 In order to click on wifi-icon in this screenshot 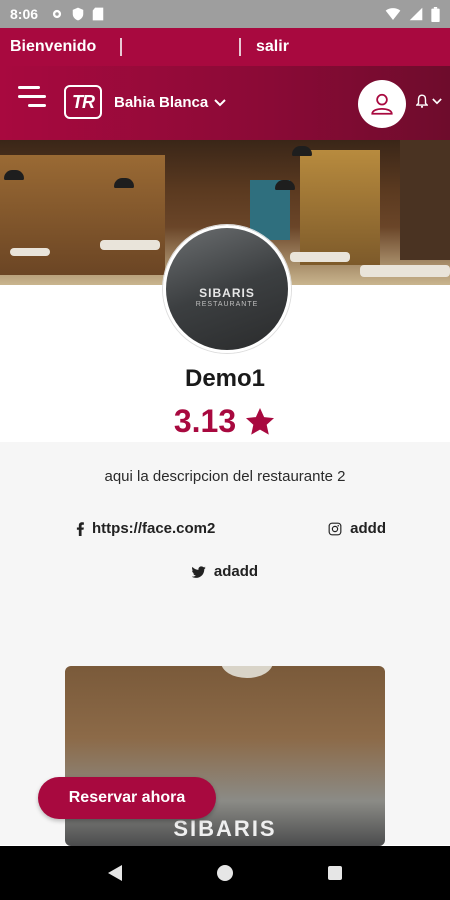, I will do `click(393, 14)`.